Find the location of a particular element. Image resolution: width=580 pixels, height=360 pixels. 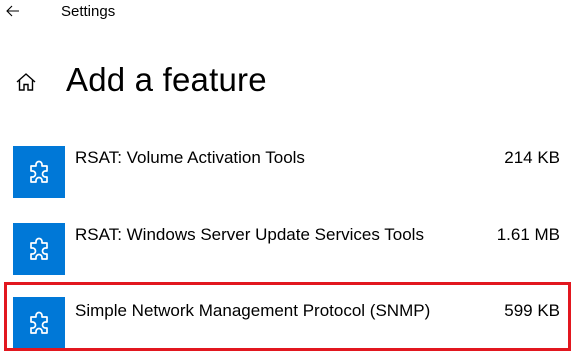

home-icon is located at coordinates (26, 82).